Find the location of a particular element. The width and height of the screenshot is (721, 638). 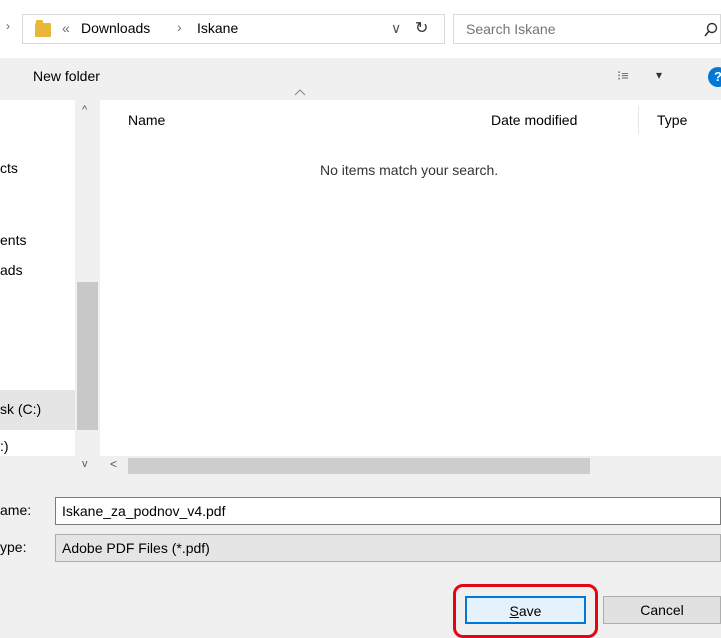

search-input is located at coordinates (576, 29).